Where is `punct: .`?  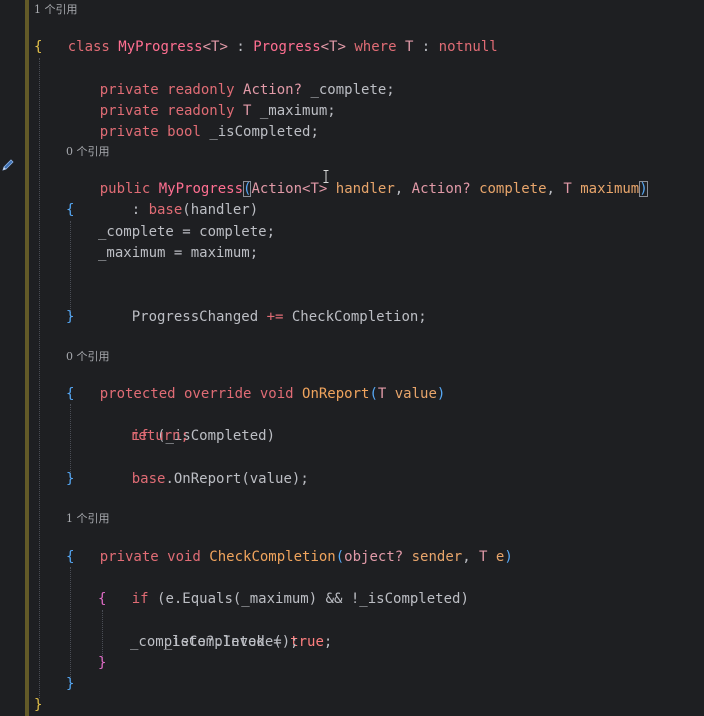 punct: . is located at coordinates (169, 479).